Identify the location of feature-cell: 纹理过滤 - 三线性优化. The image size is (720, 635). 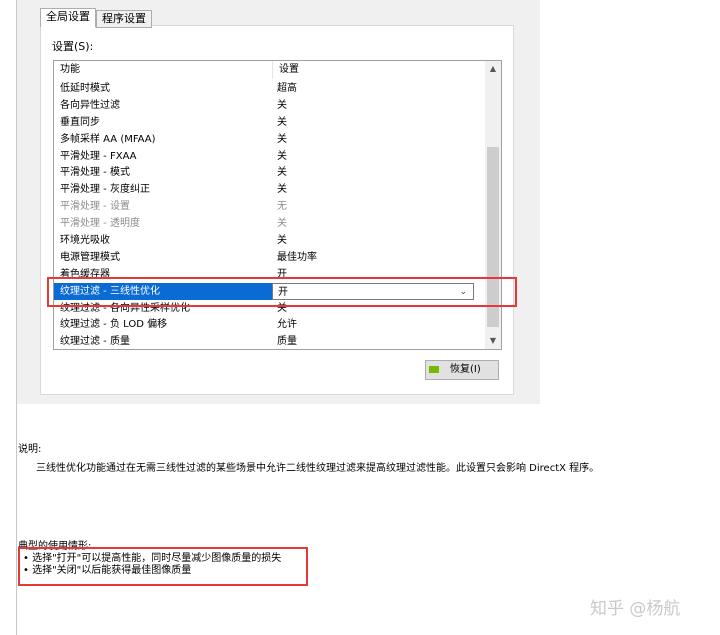
(163, 291).